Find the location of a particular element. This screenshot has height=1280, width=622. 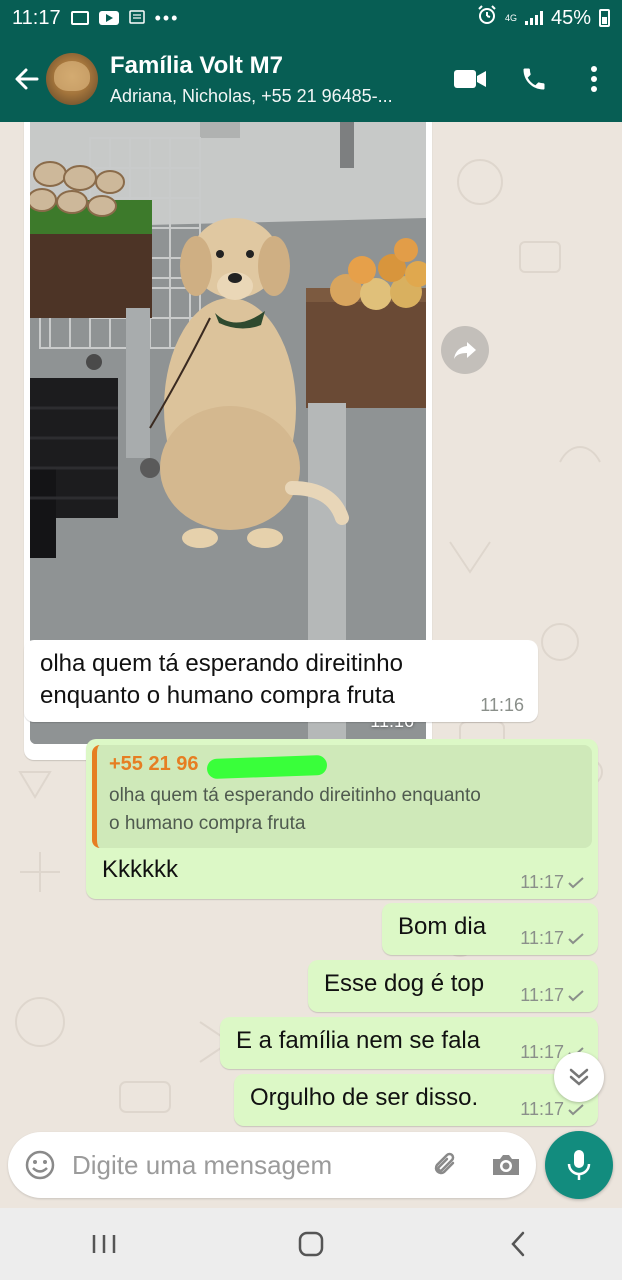

notification-icon is located at coordinates (136, 18).